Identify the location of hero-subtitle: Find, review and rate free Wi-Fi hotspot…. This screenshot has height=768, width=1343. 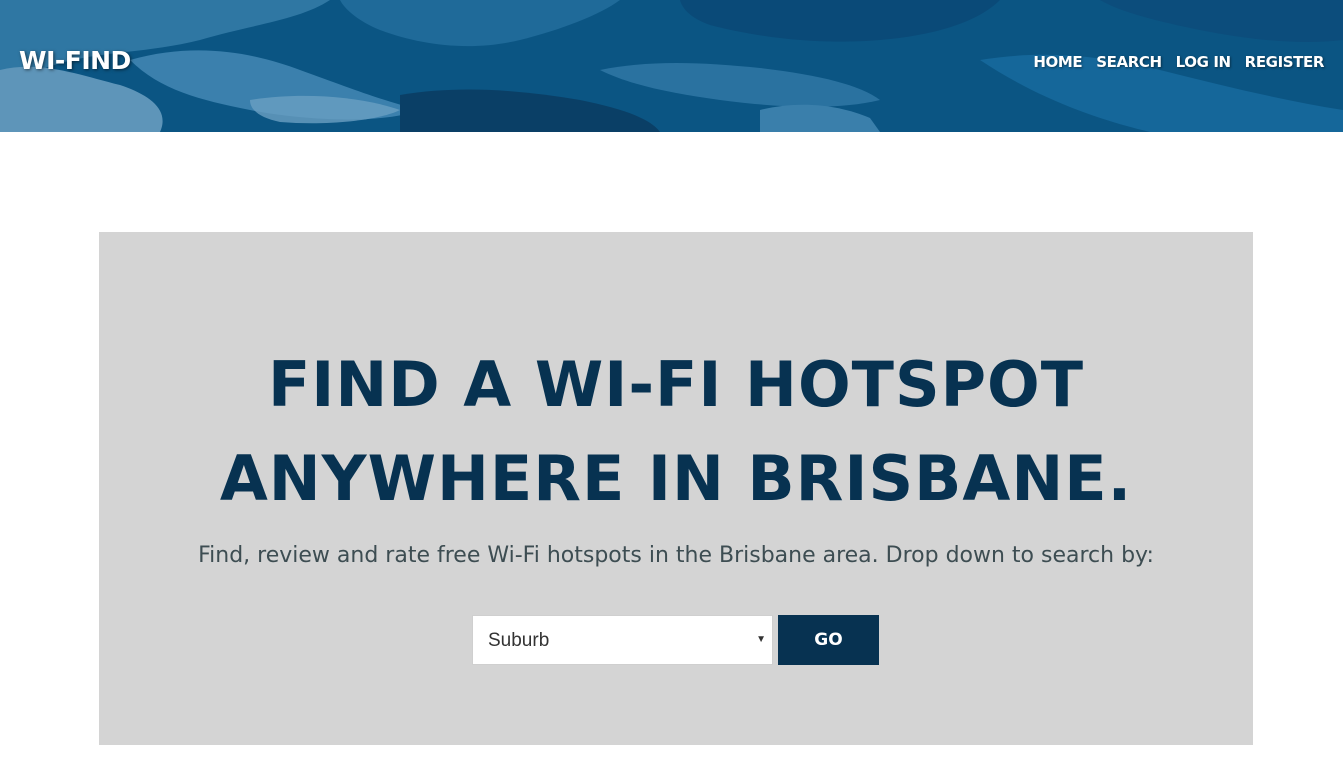
(676, 555).